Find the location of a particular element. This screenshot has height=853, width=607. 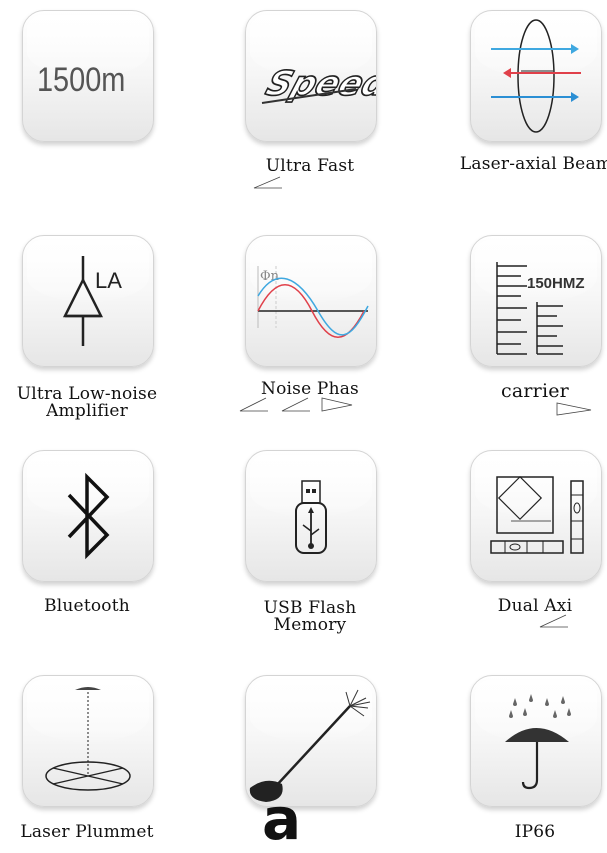

carrier-icon: 150HMZ is located at coordinates (536, 301).